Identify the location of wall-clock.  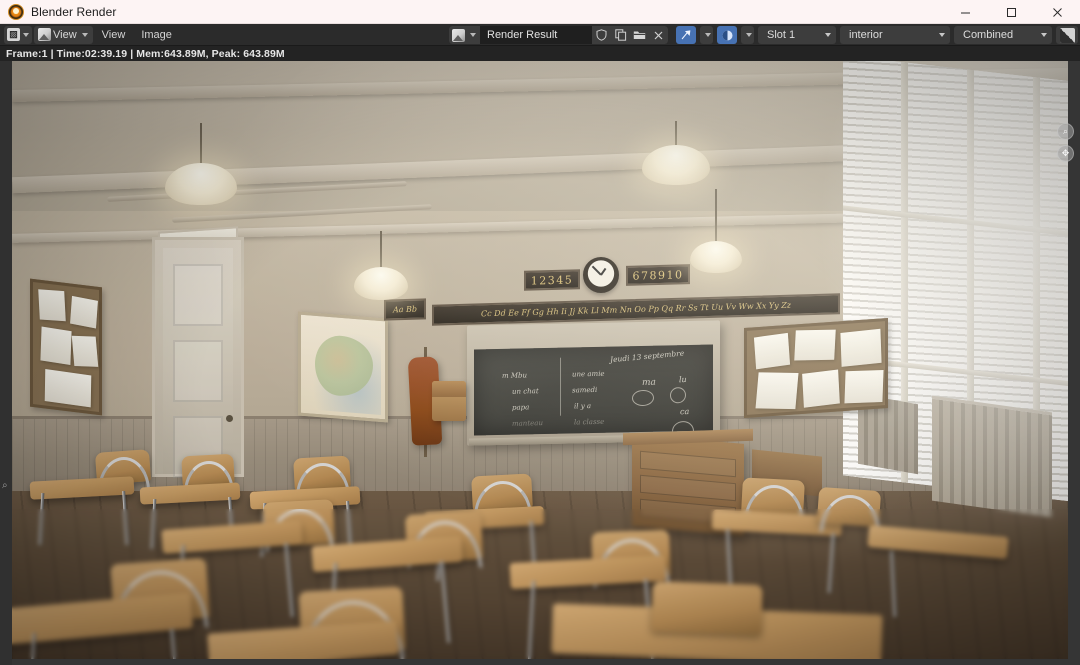
(601, 275).